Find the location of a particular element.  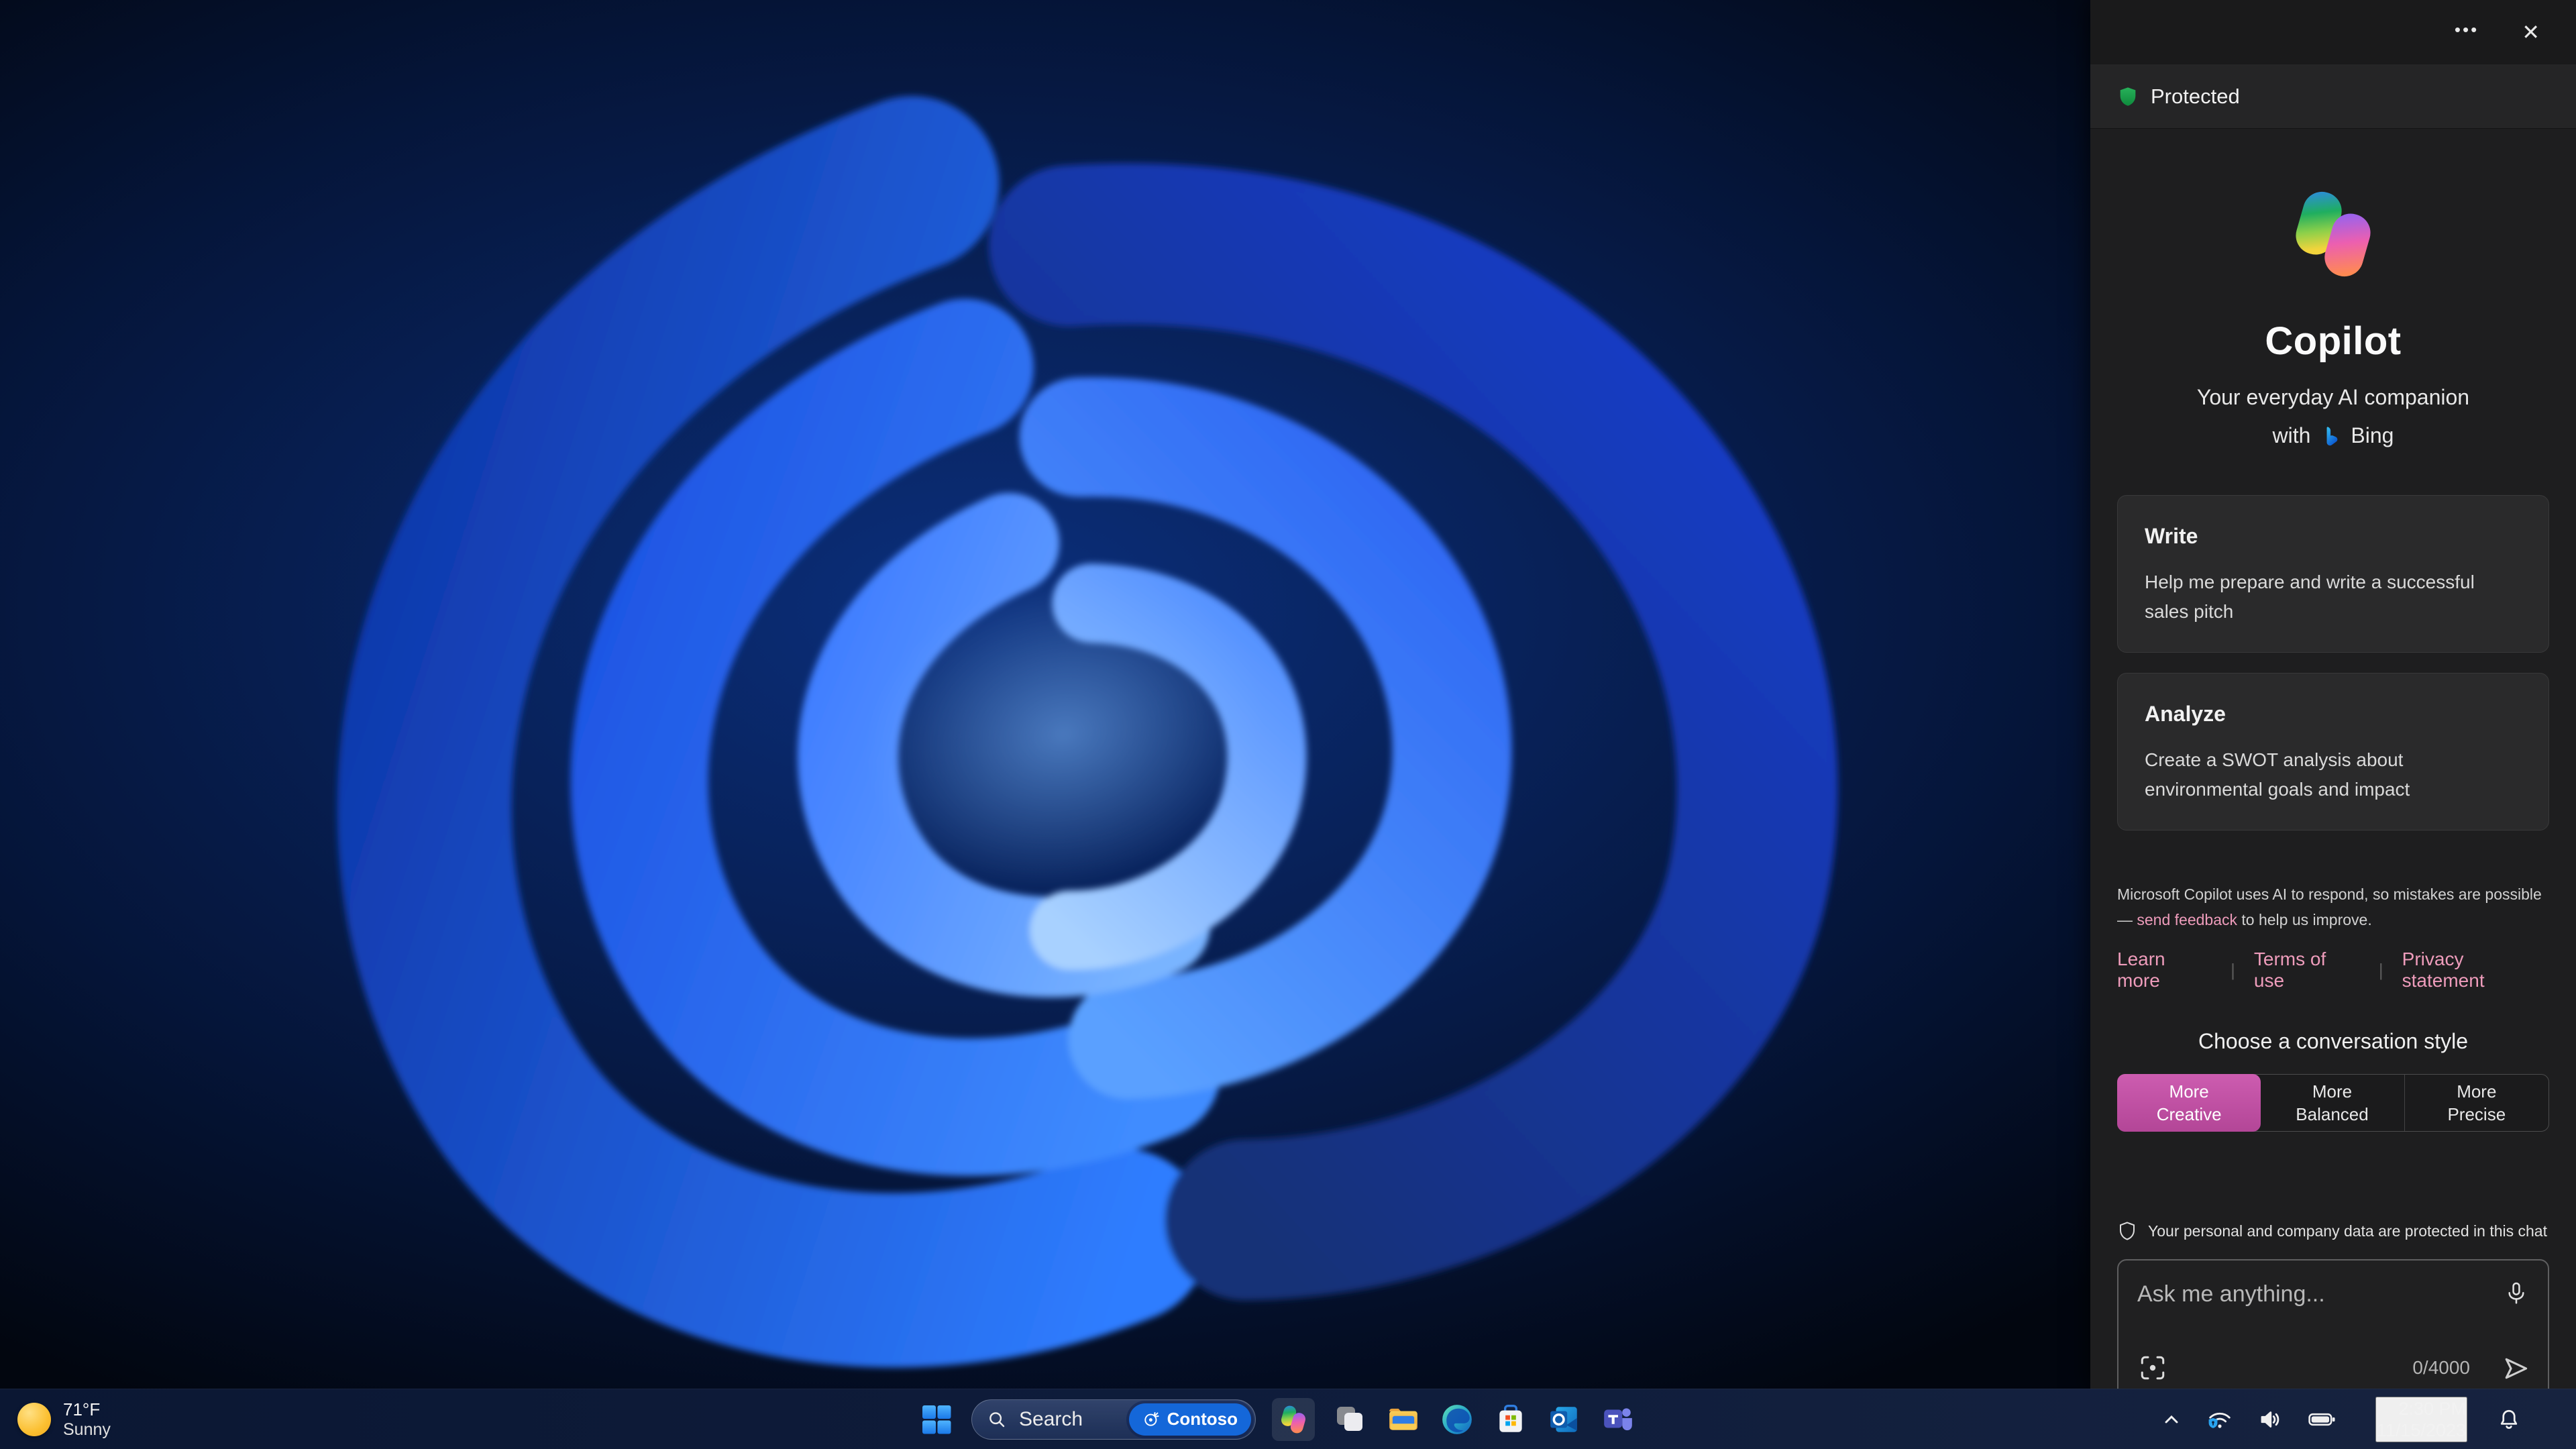

shield-outline-icon is located at coordinates (2127, 1231).